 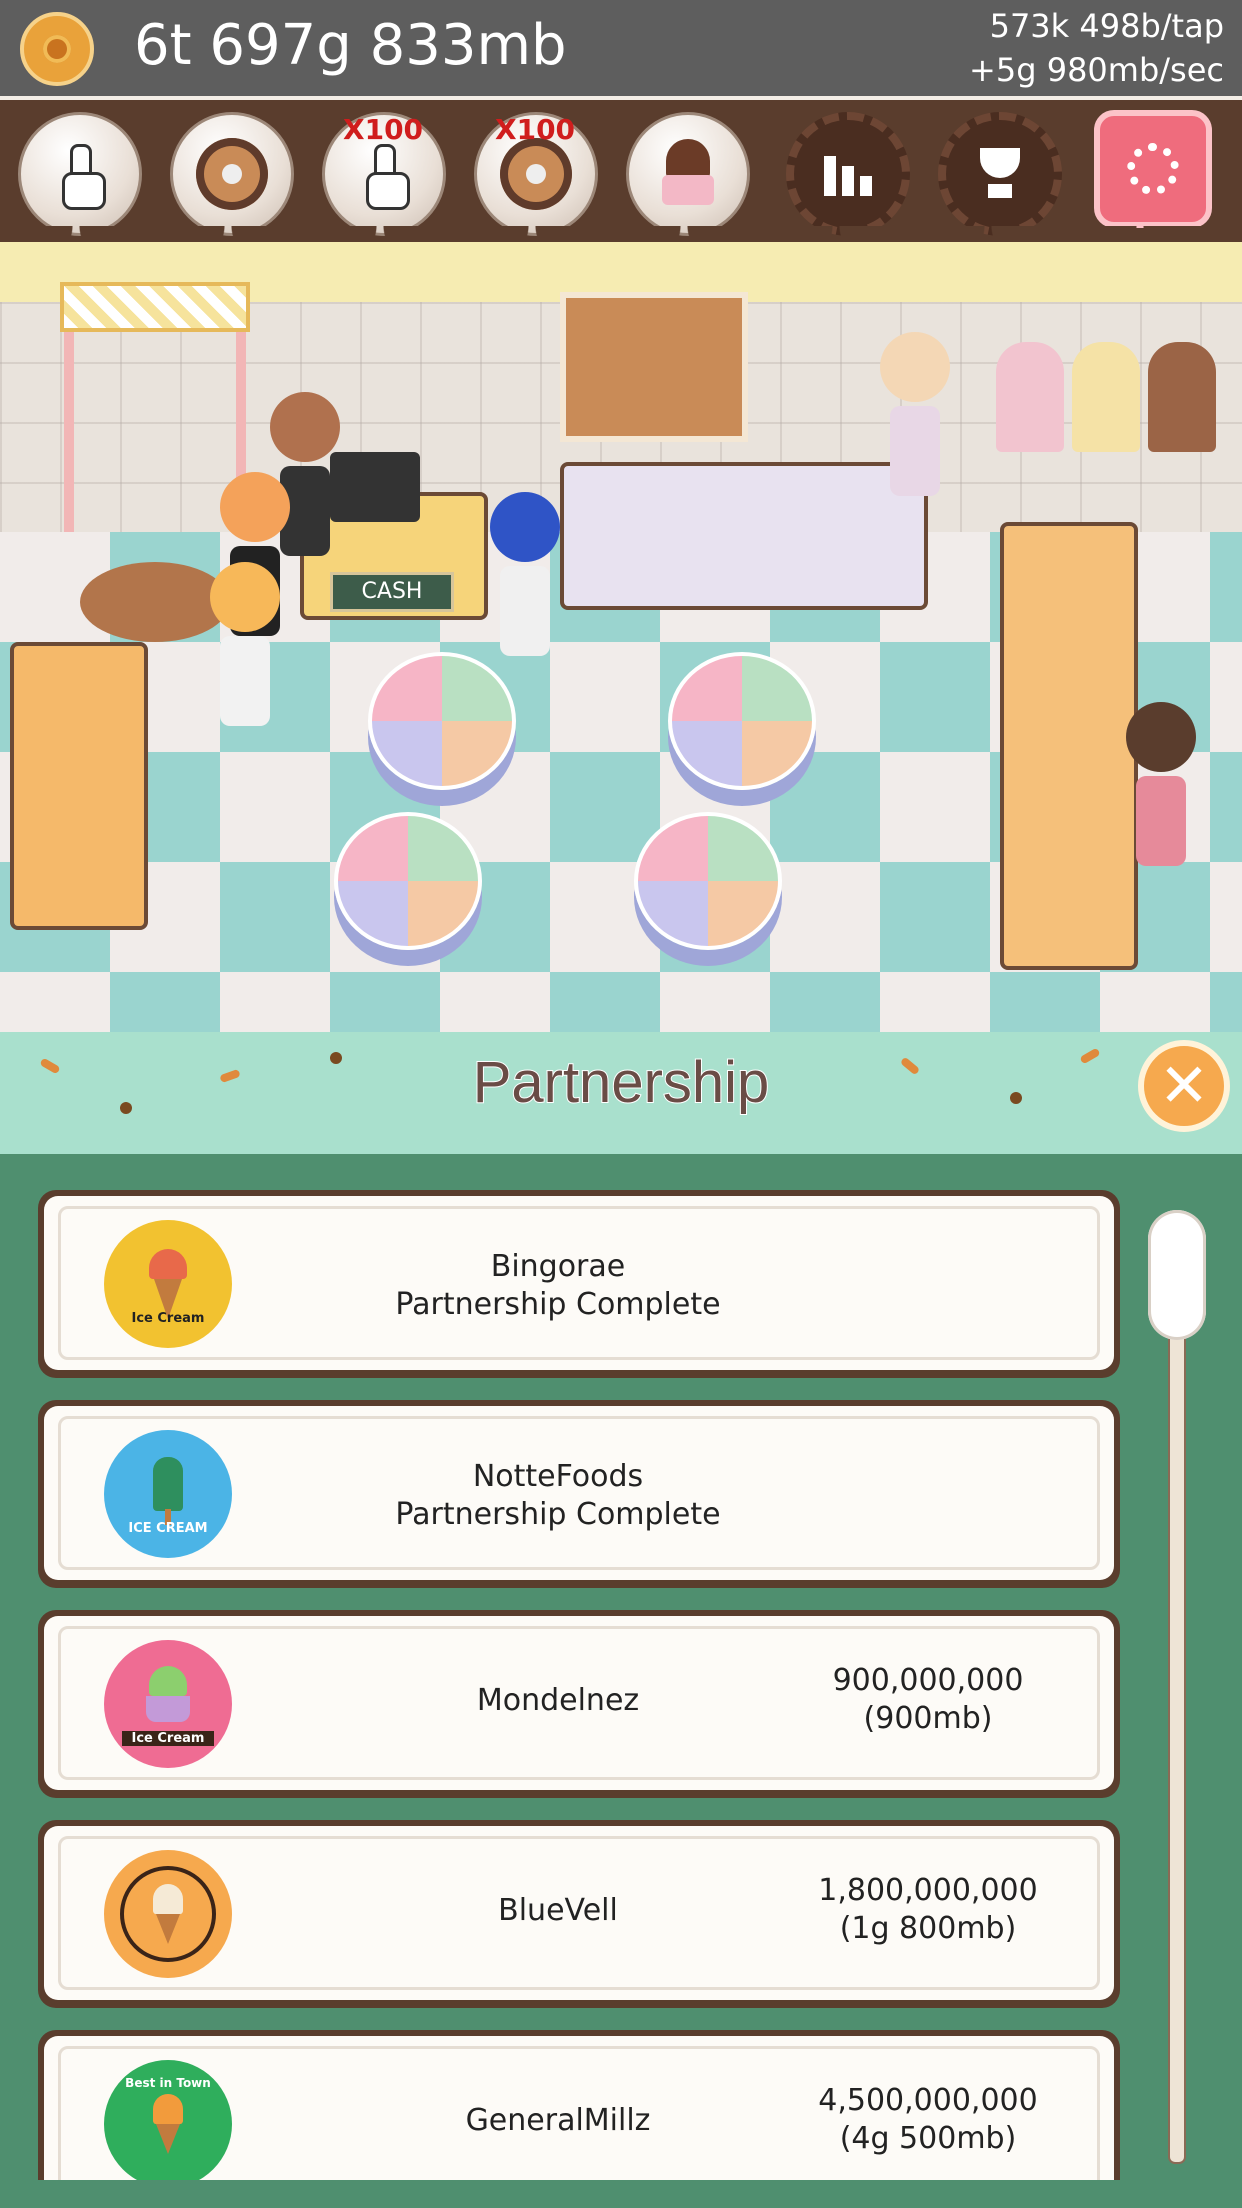 I want to click on menu-board, so click(x=654, y=367).